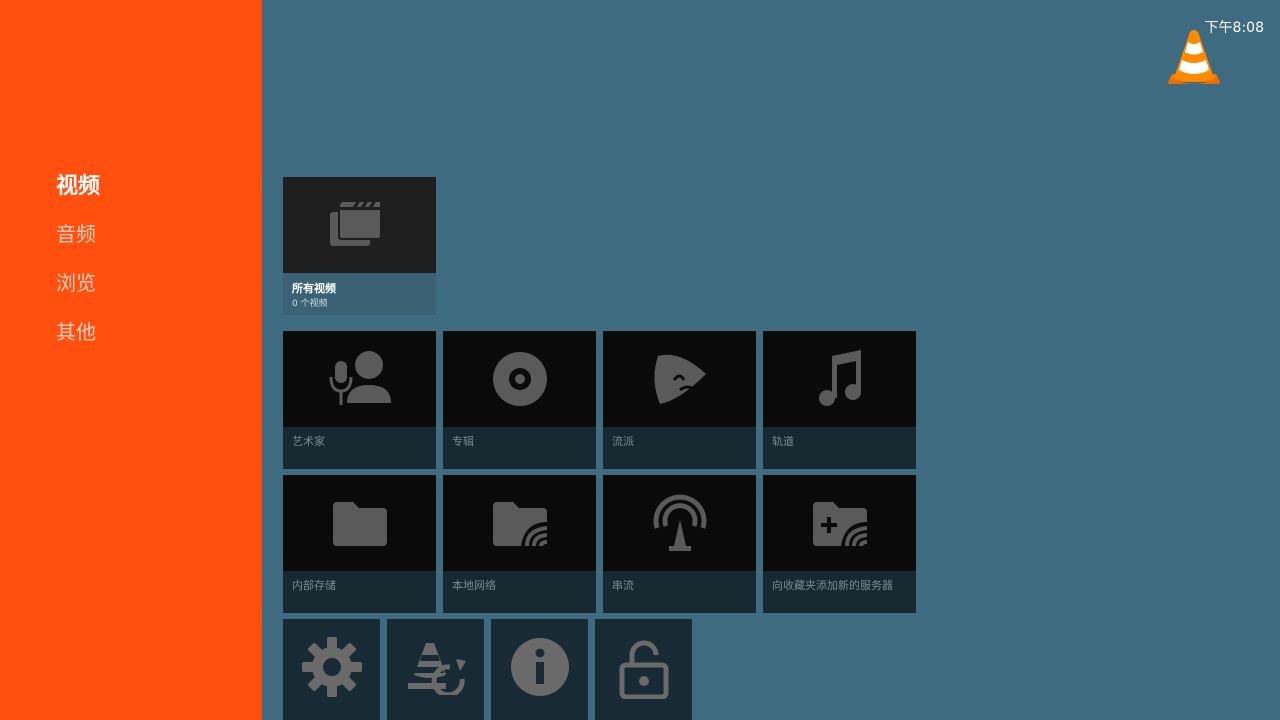 The image size is (1280, 720). I want to click on add-server-label: 向收藏夹添加新的服务器, so click(832, 585).